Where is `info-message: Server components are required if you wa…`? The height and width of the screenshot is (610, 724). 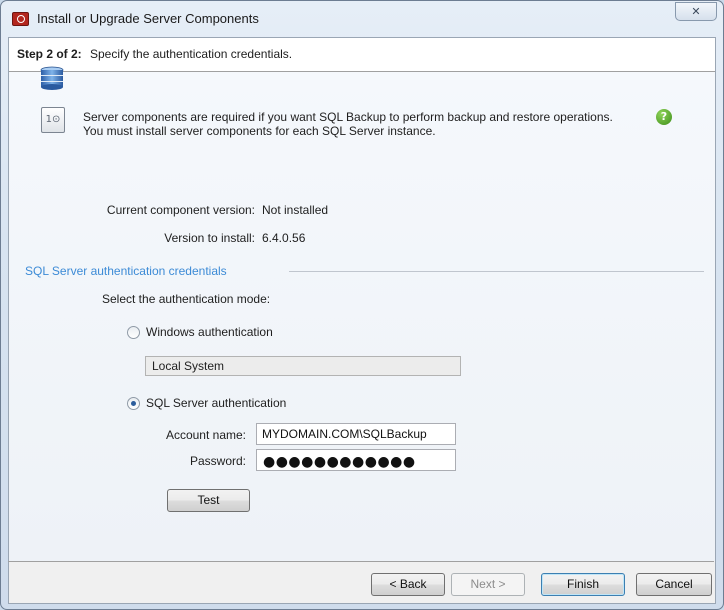
info-message: Server components are required if you wa… is located at coordinates (363, 124).